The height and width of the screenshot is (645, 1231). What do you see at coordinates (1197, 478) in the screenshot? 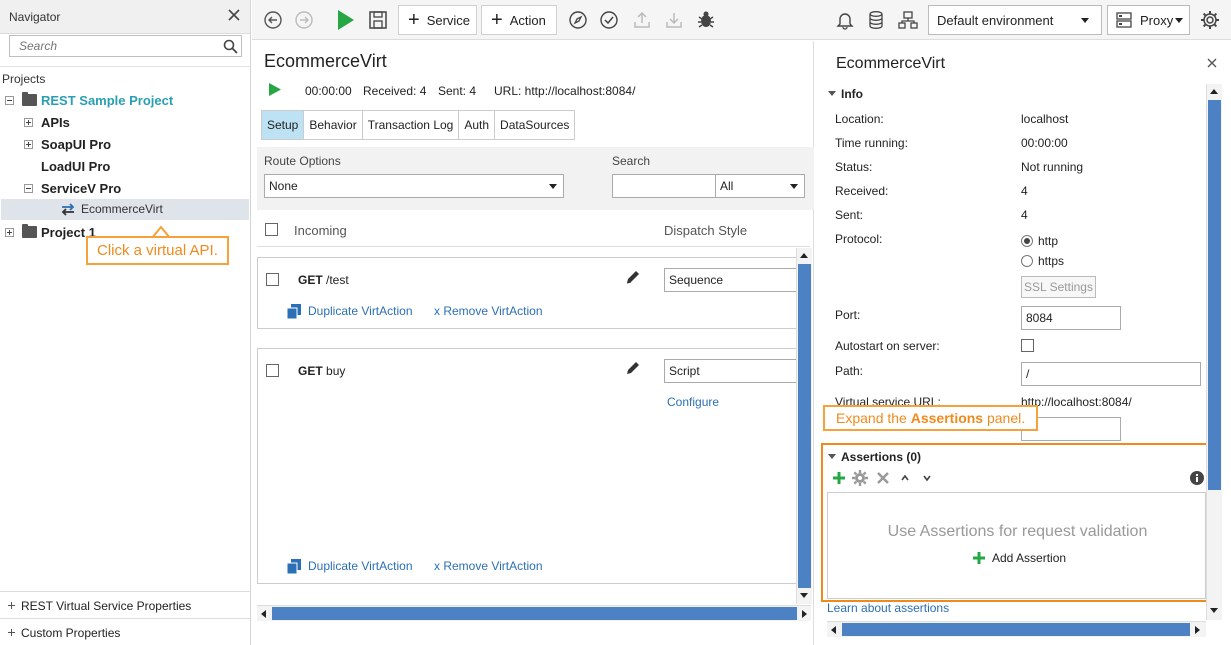
I see `info-icon` at bounding box center [1197, 478].